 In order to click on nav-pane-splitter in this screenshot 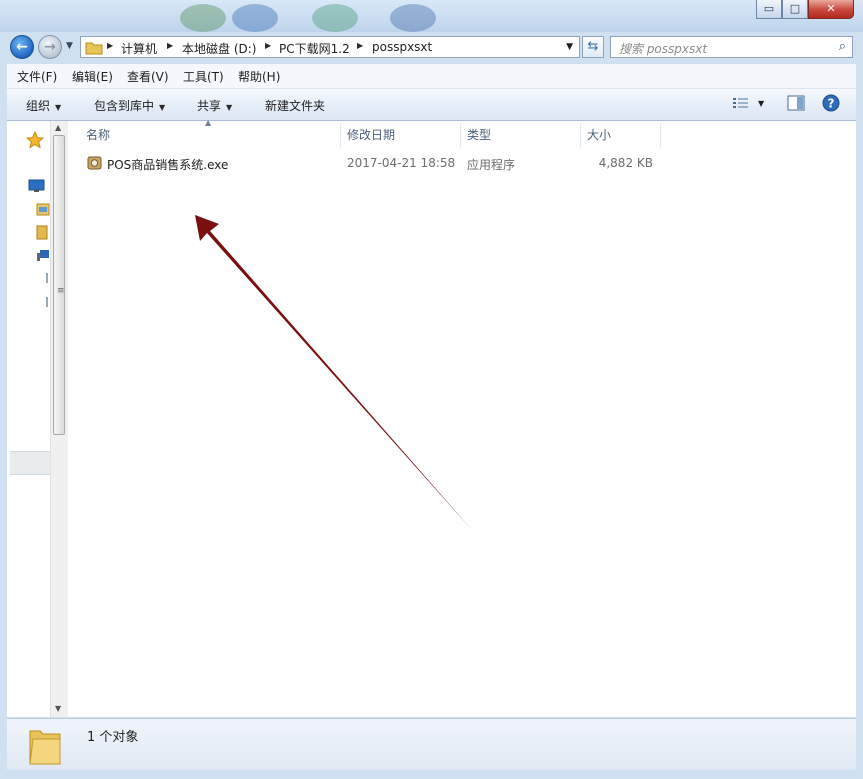, I will do `click(30, 463)`.